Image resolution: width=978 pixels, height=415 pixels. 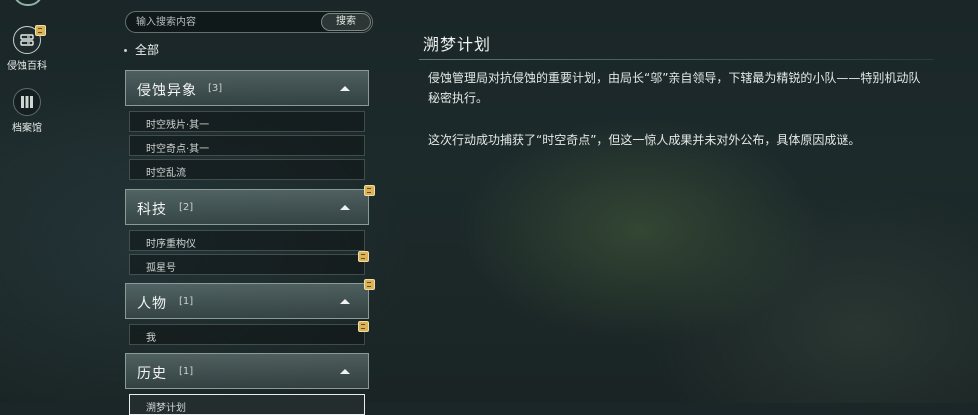 What do you see at coordinates (249, 263) in the screenshot?
I see `list-item: 孤星号` at bounding box center [249, 263].